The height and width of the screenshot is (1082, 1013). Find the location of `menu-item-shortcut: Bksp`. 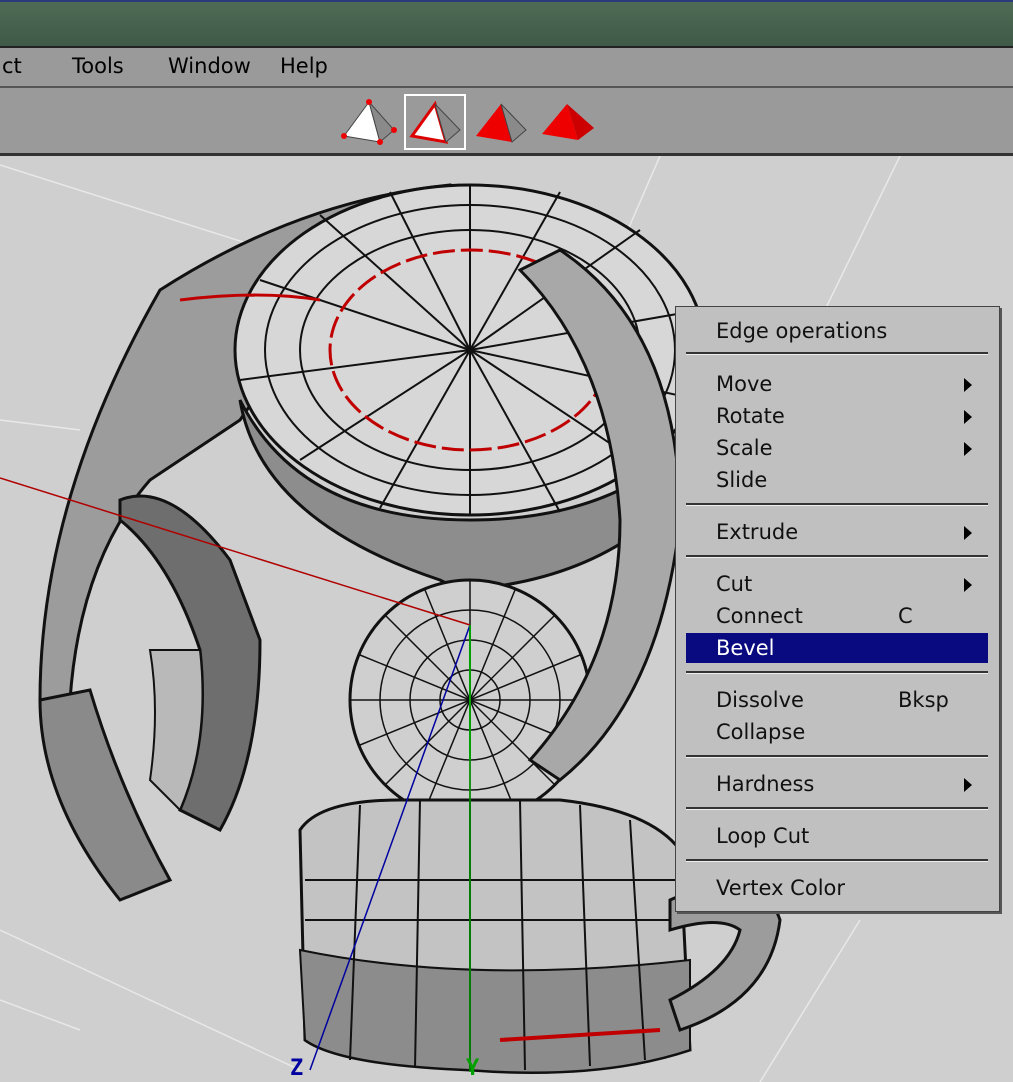

menu-item-shortcut: Bksp is located at coordinates (923, 700).